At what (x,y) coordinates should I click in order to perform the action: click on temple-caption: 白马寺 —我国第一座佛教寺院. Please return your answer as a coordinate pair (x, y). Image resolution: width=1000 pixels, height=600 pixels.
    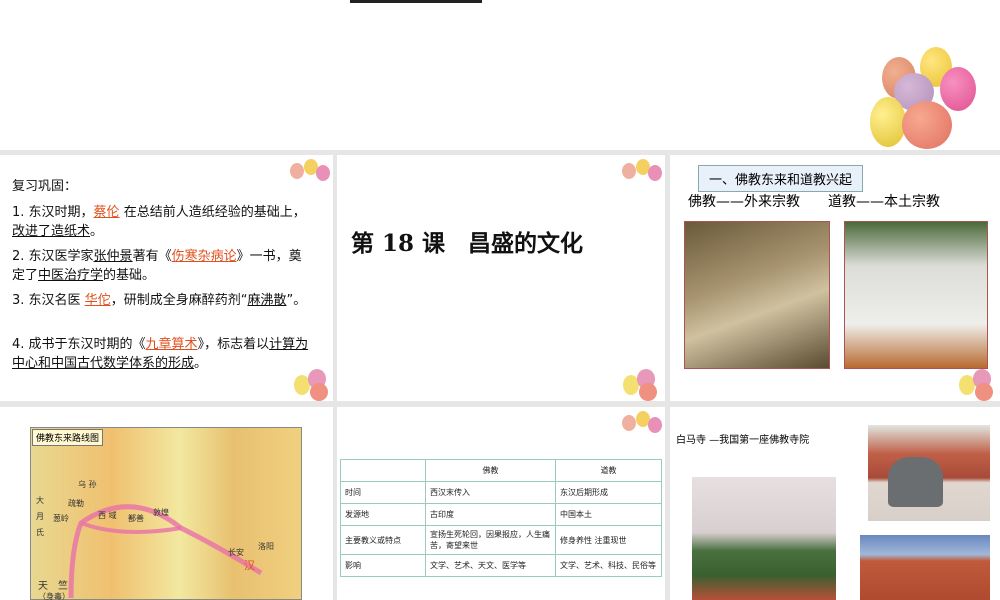
    Looking at the image, I should click on (743, 440).